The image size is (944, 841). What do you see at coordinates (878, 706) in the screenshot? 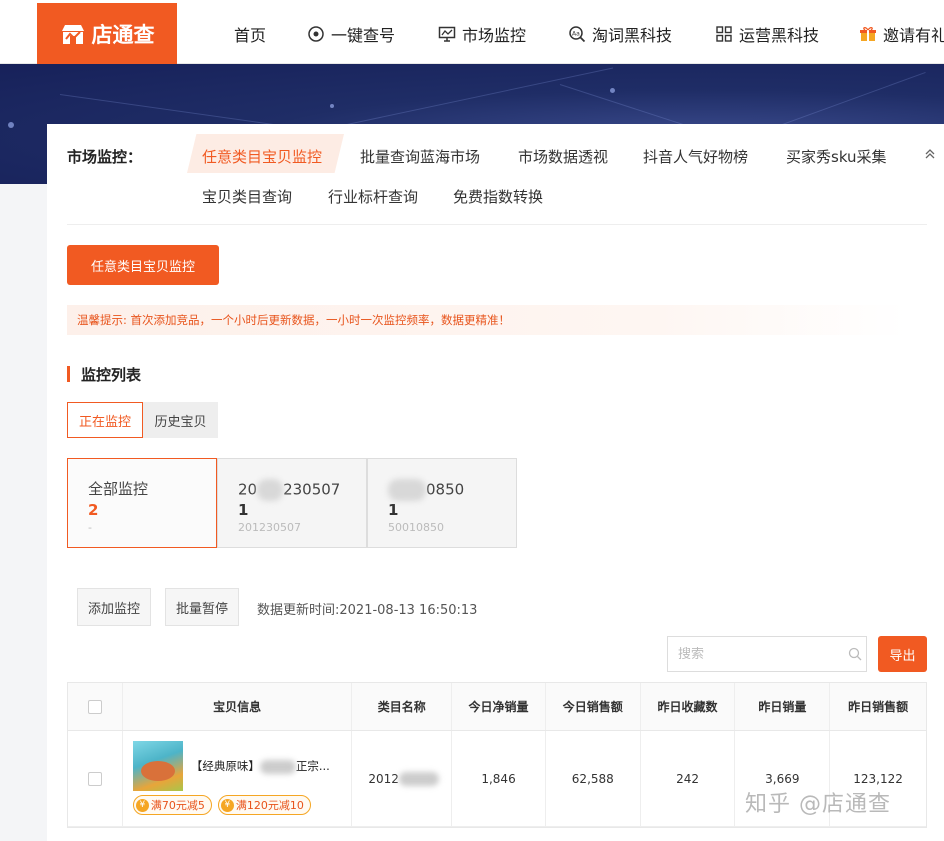
I see `header-yesterday-revenue: 昨日销售额` at bounding box center [878, 706].